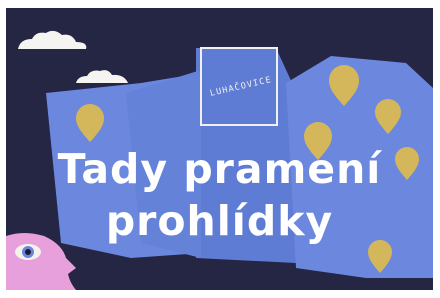 This screenshot has height=298, width=440. What do you see at coordinates (219, 169) in the screenshot?
I see `headline-line-1: Tady pramení` at bounding box center [219, 169].